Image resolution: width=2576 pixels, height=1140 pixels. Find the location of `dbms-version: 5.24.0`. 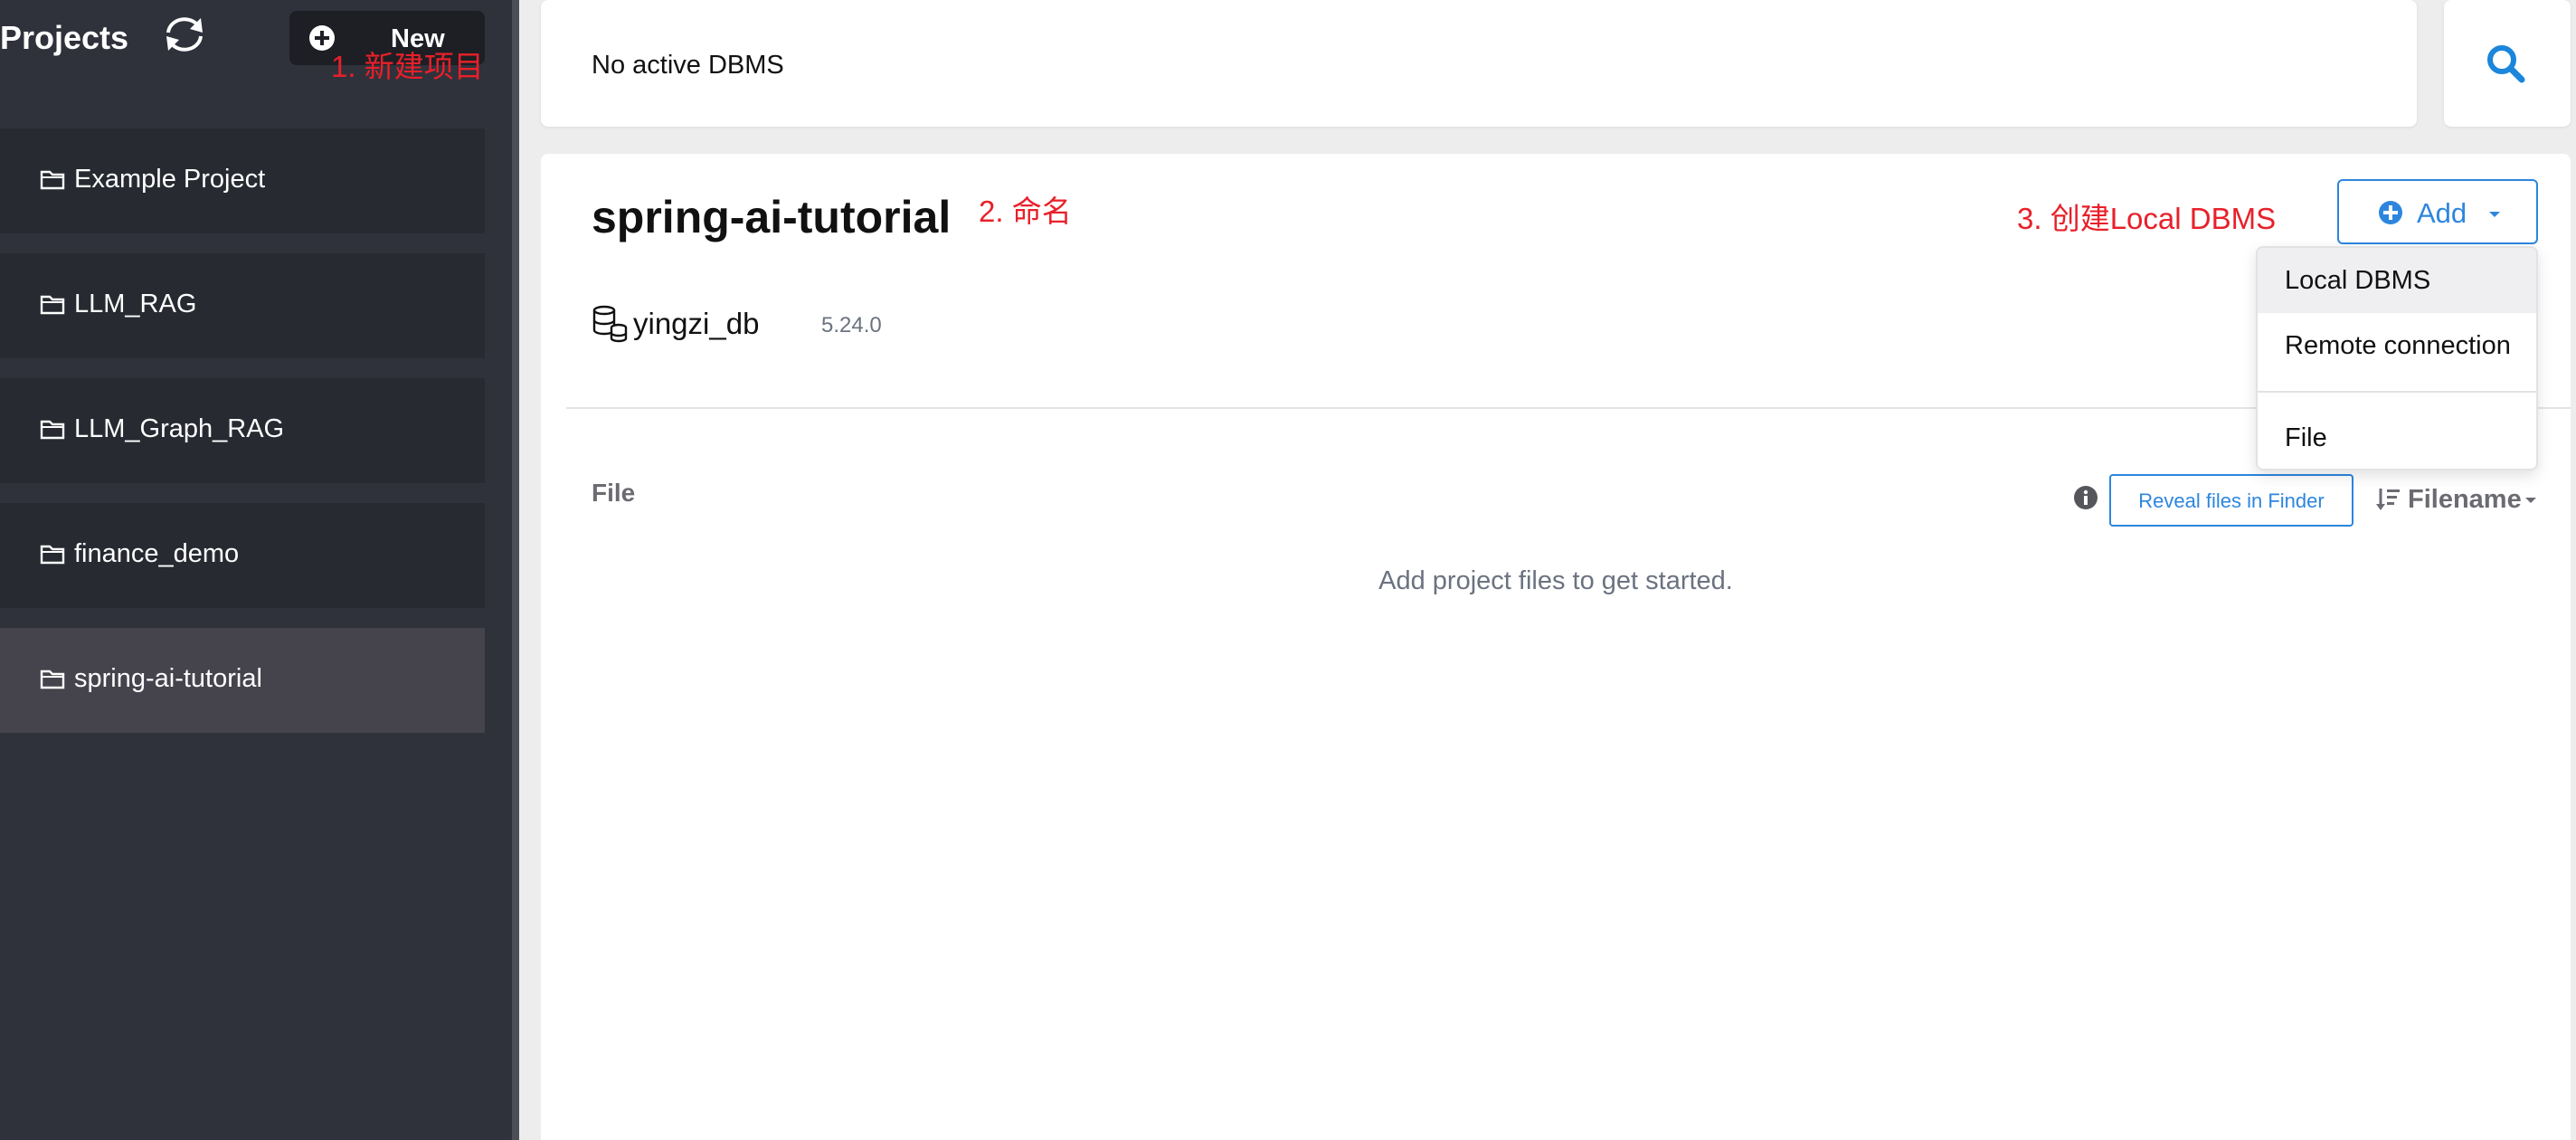

dbms-version: 5.24.0 is located at coordinates (851, 325).